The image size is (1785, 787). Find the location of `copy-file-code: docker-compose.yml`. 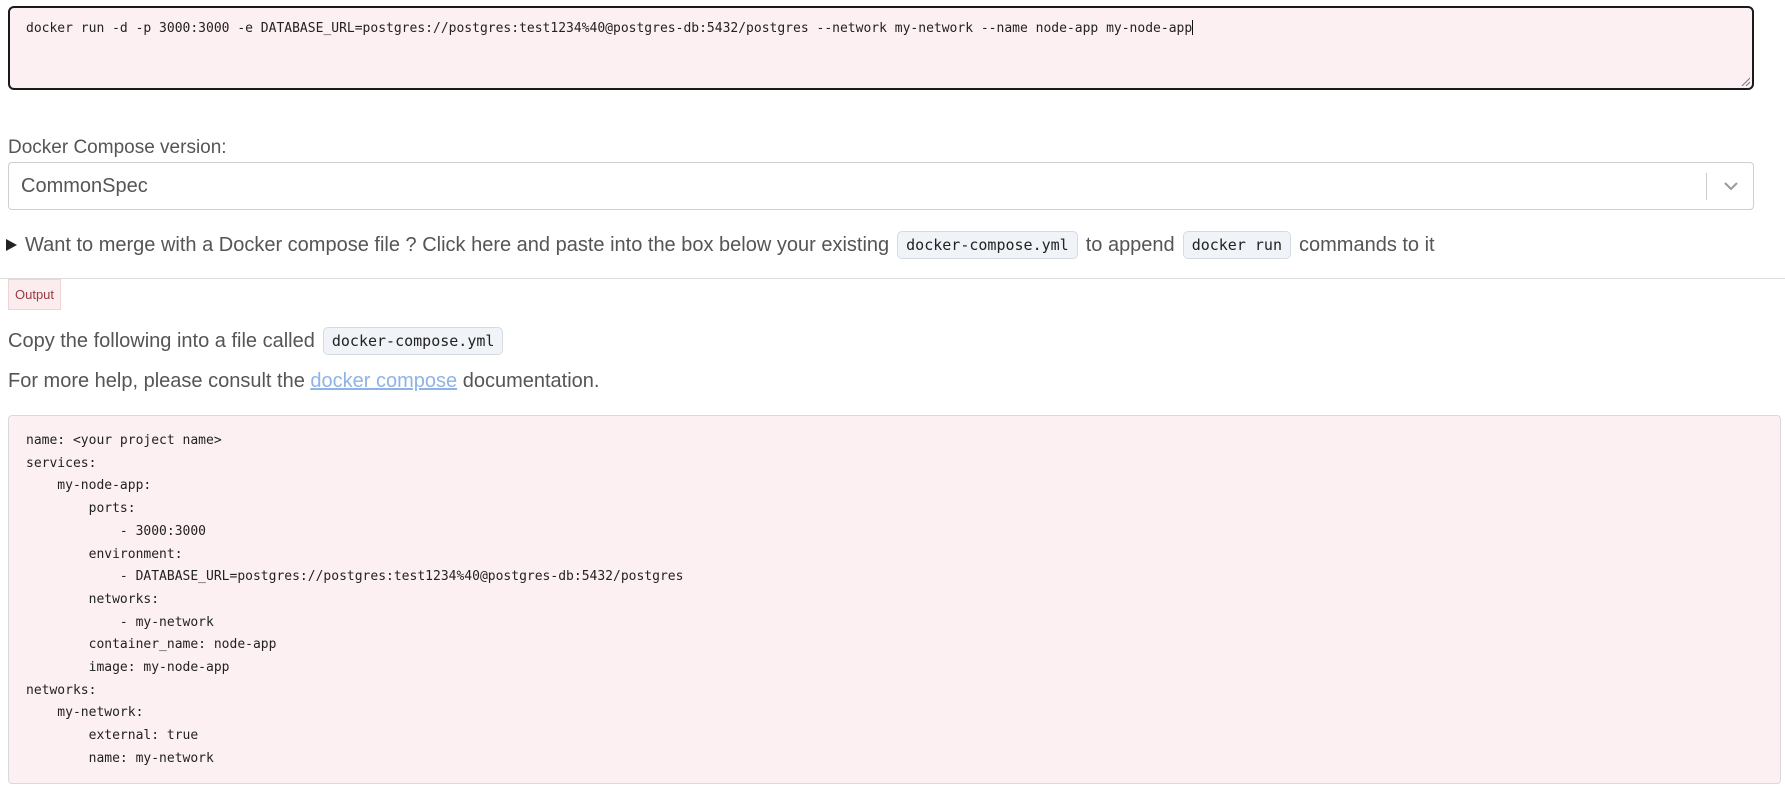

copy-file-code: docker-compose.yml is located at coordinates (413, 341).